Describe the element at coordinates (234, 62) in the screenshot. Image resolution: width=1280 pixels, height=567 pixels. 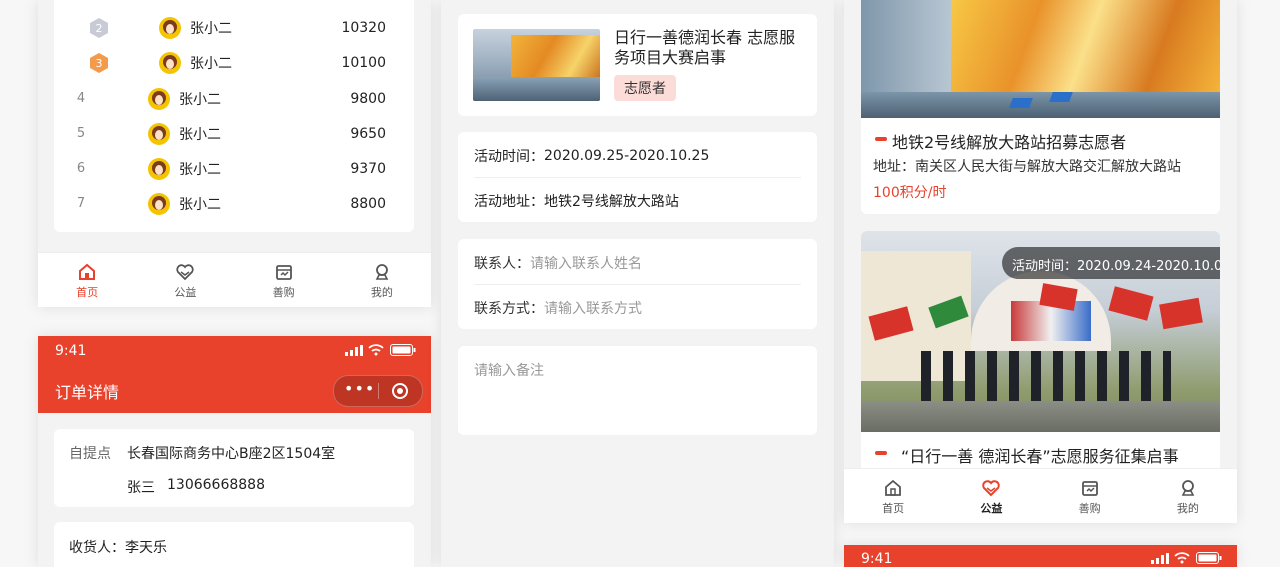
I see `rank-row: 3 张小二 10100` at that location.